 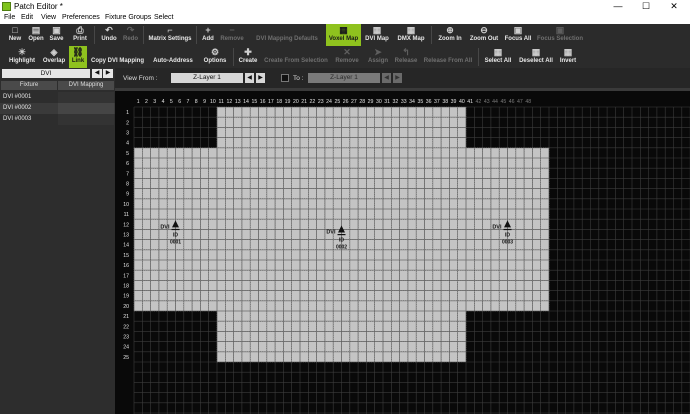 I want to click on zoom-out-button: ⊖ Zoom Out, so click(x=484, y=35).